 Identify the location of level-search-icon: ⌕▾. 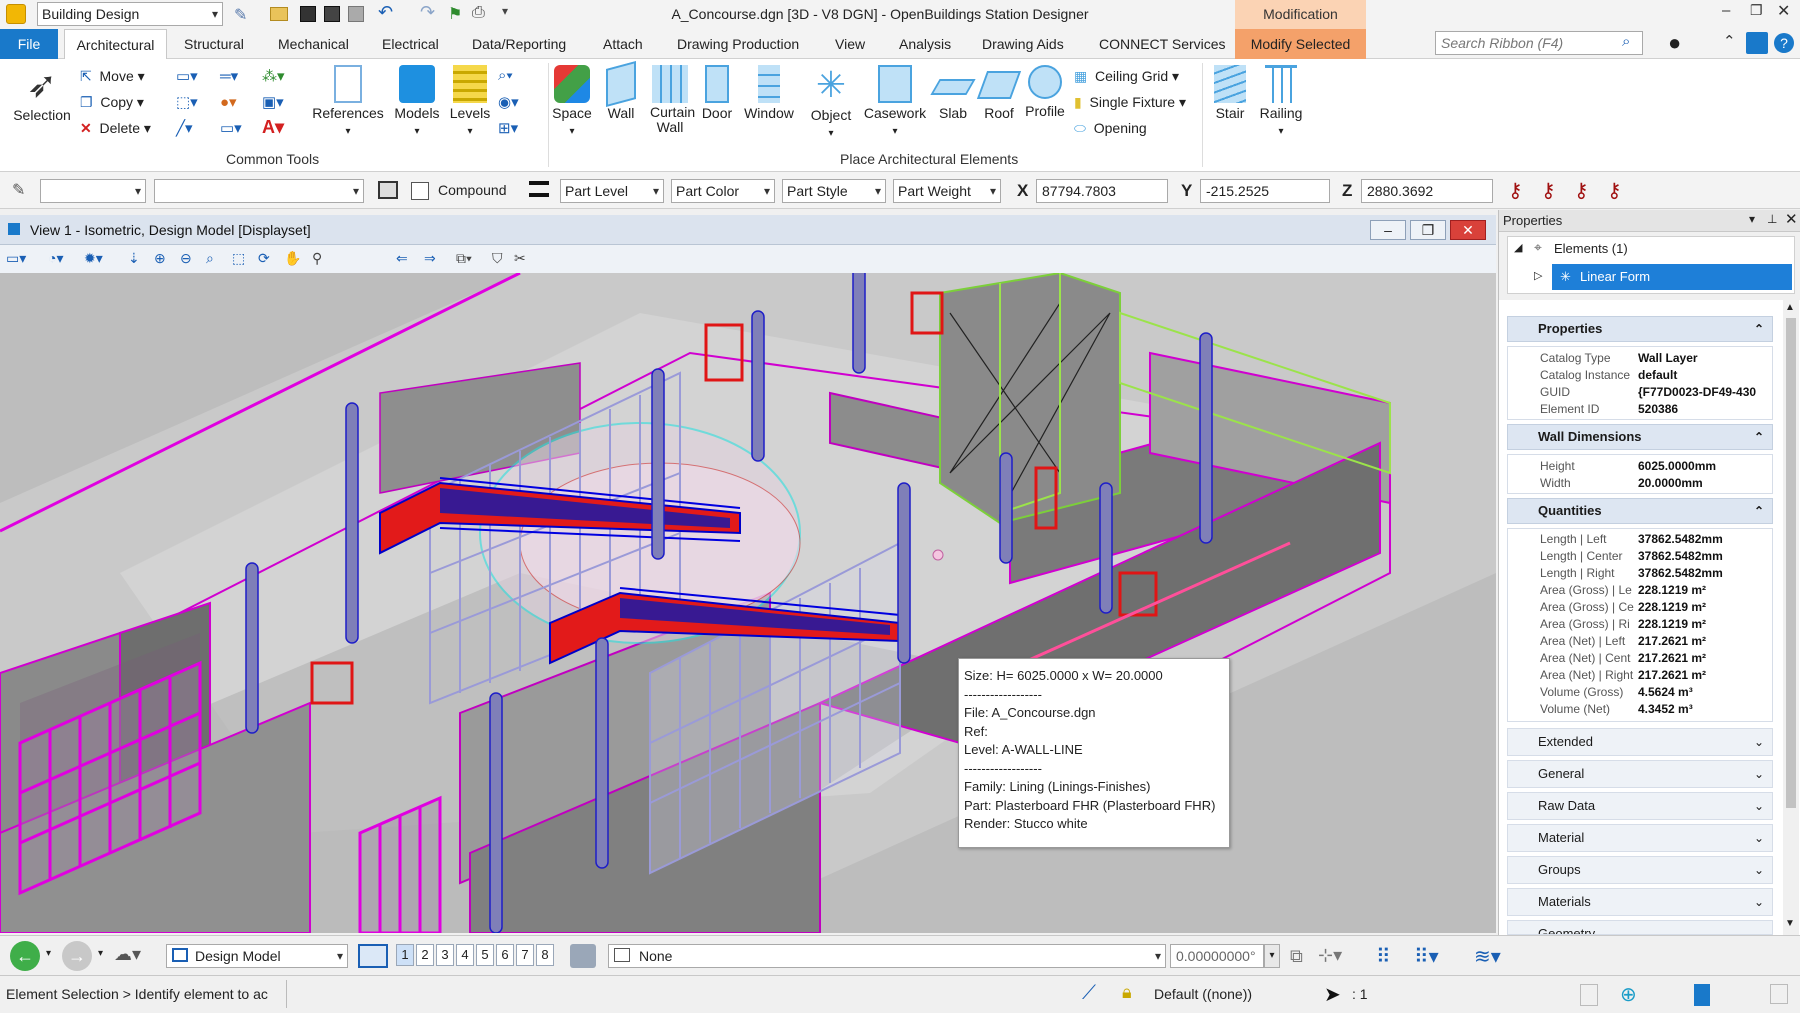
(505, 75).